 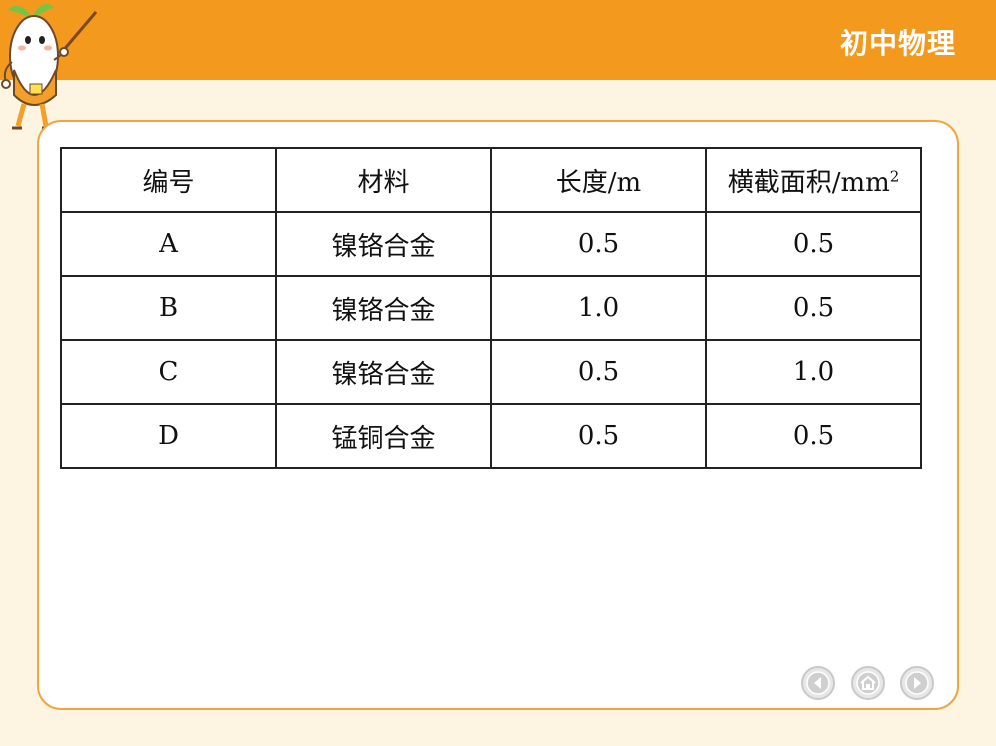 What do you see at coordinates (498, 40) in the screenshot?
I see `header-bar: 初中物理` at bounding box center [498, 40].